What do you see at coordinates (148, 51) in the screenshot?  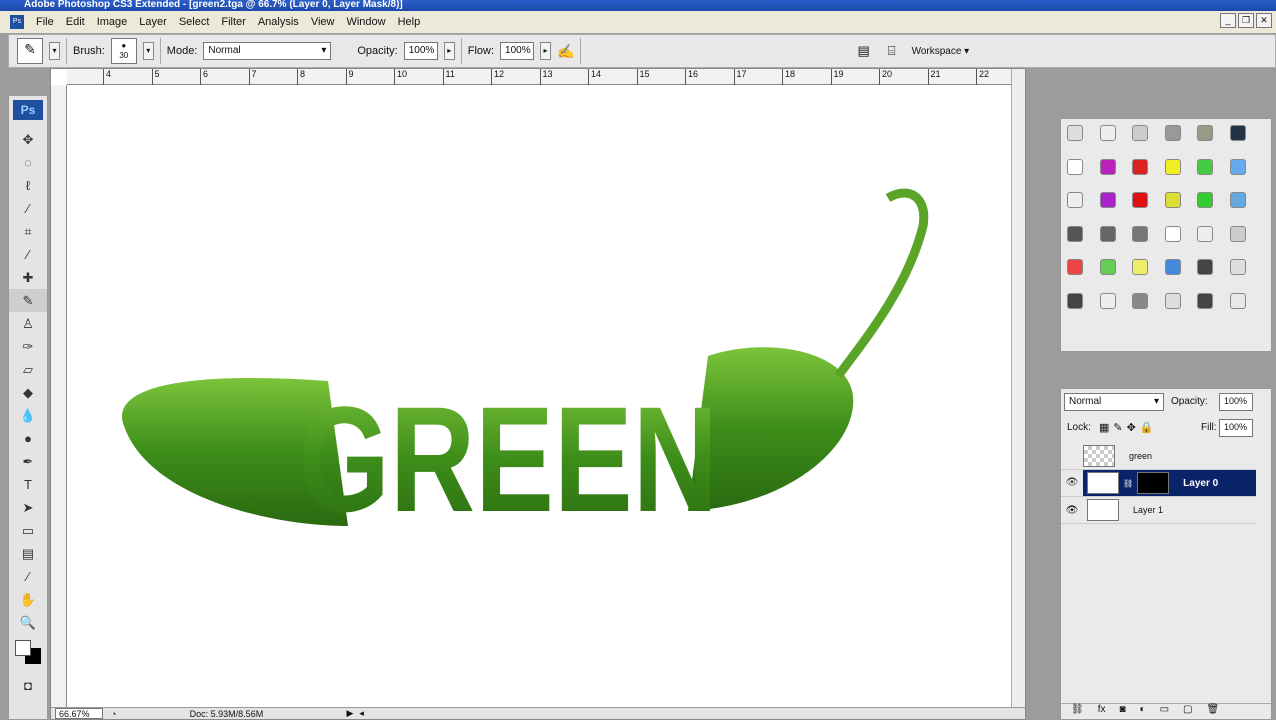 I see `brush-dropdown: ▾` at bounding box center [148, 51].